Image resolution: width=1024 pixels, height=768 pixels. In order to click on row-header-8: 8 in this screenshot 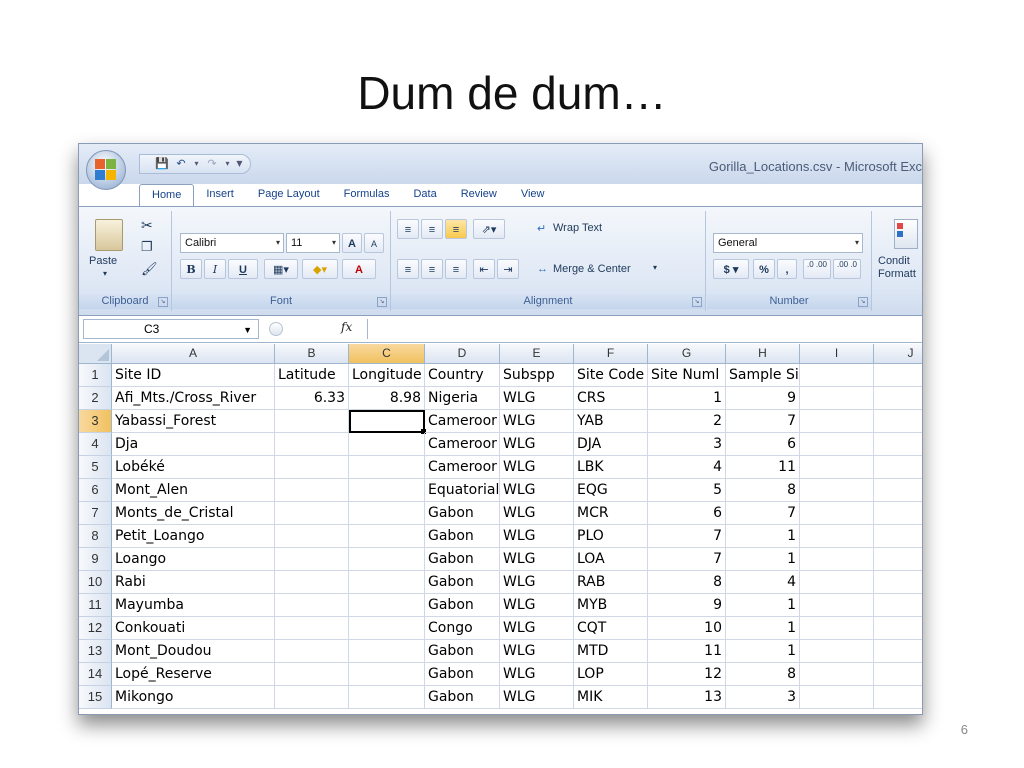, I will do `click(95, 536)`.